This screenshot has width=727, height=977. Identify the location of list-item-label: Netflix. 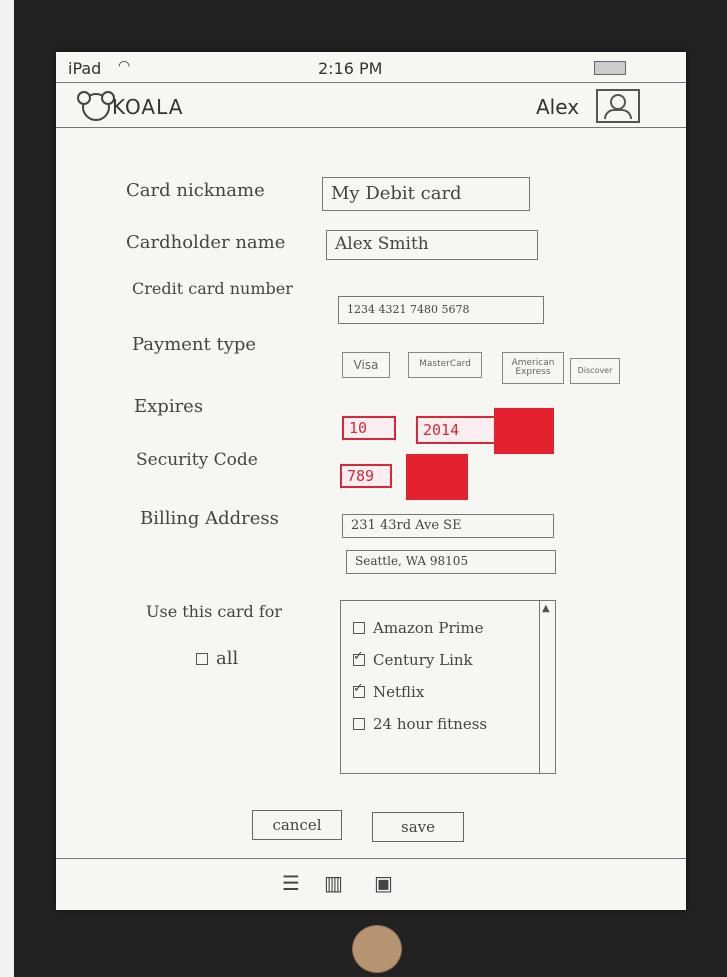
(399, 692).